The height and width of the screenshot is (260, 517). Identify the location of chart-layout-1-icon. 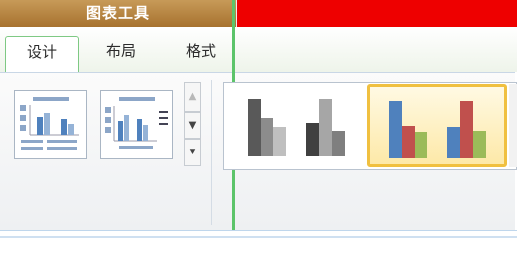
(49, 123).